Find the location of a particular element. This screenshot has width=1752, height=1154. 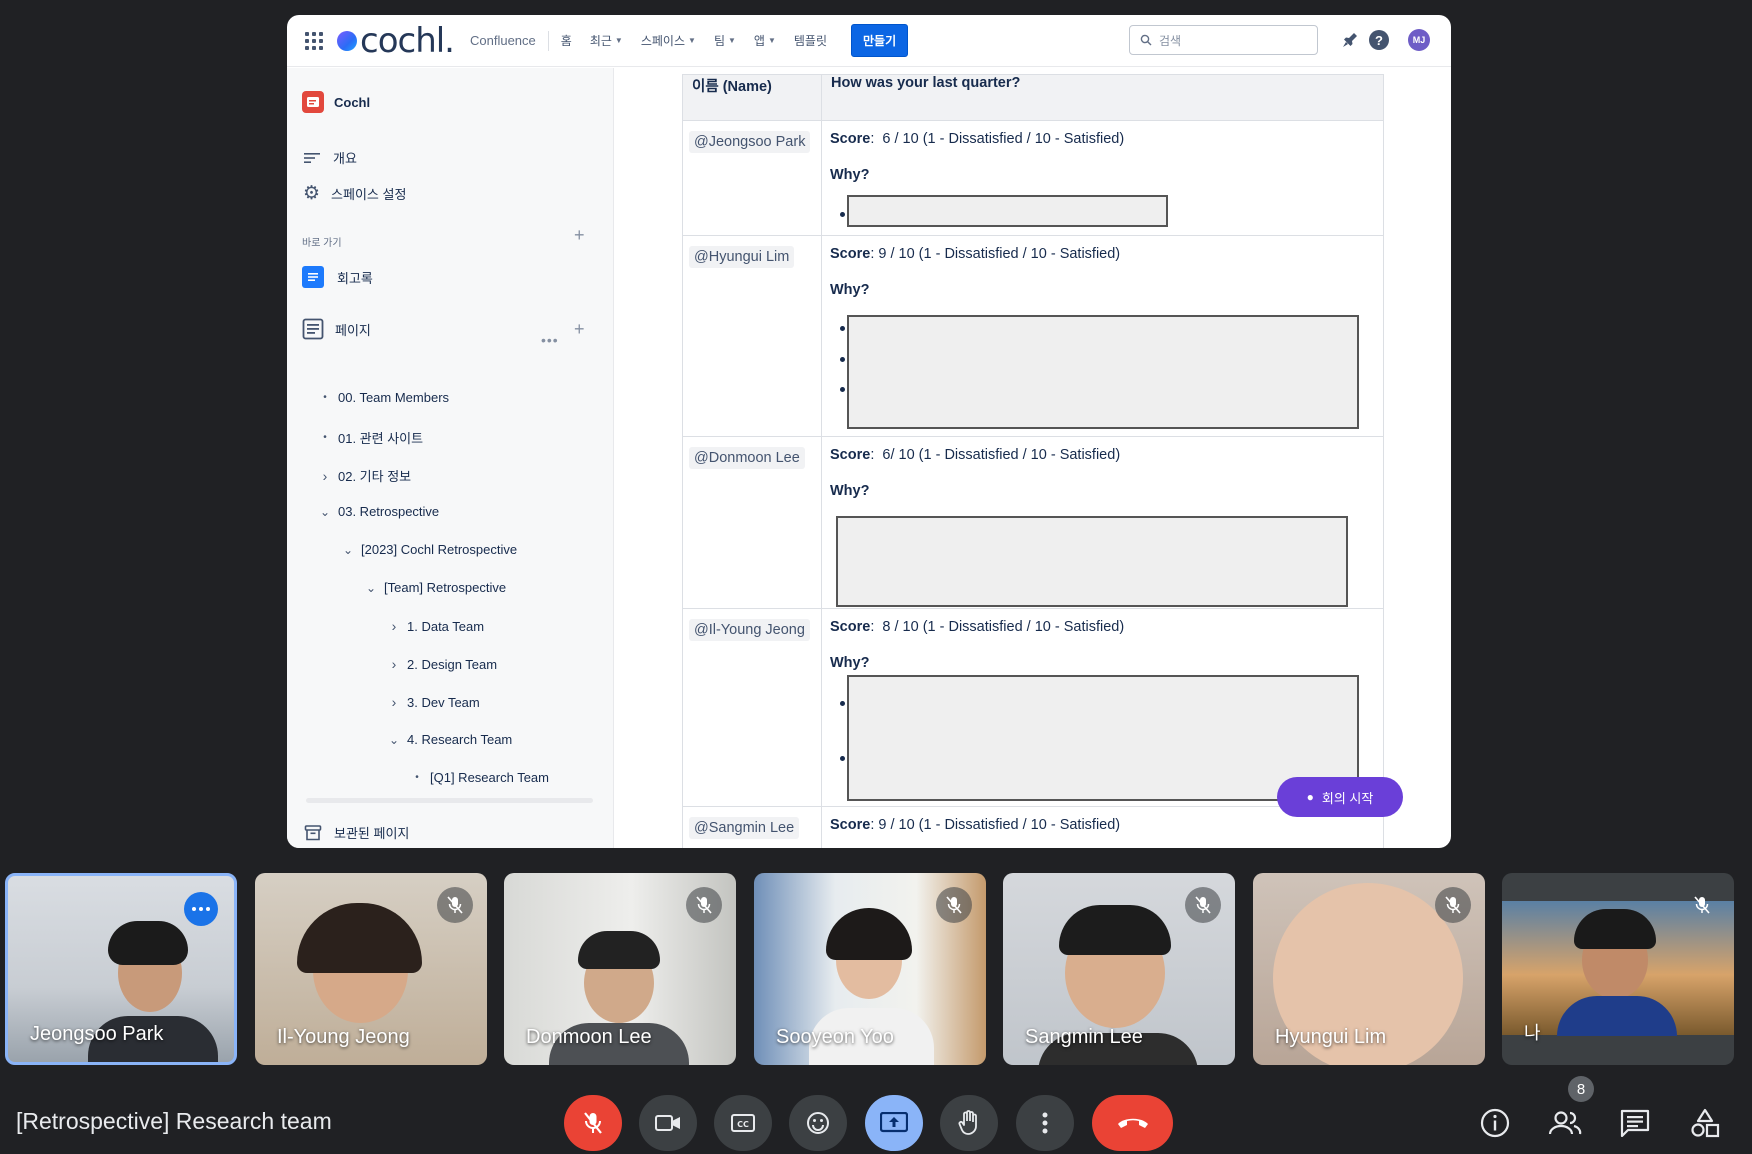

meeting-details-button is located at coordinates (1495, 1123).